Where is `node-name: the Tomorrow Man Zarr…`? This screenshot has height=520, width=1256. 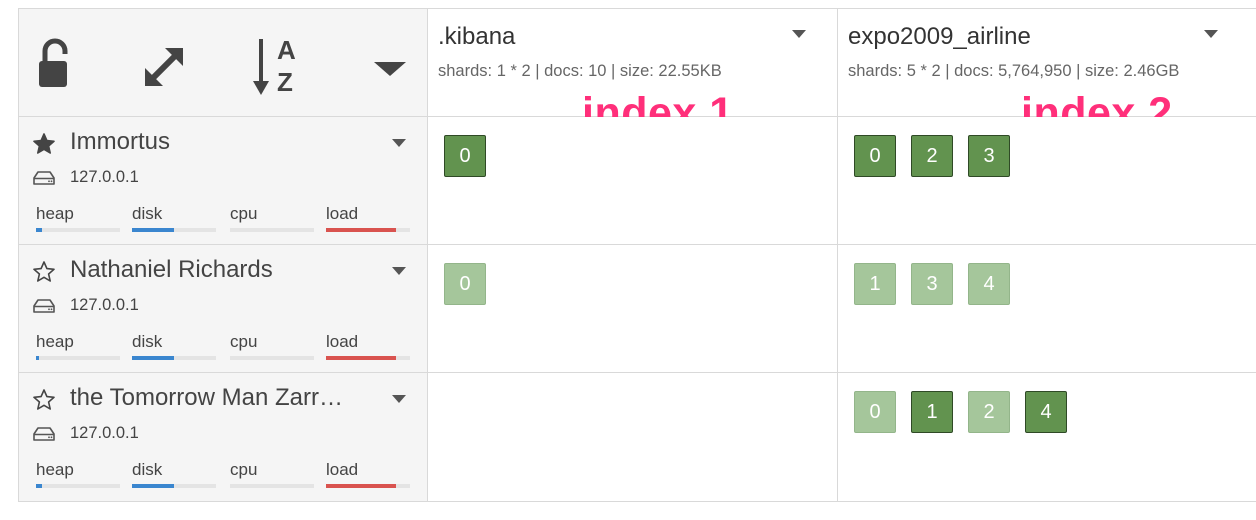 node-name: the Tomorrow Man Zarr… is located at coordinates (206, 398).